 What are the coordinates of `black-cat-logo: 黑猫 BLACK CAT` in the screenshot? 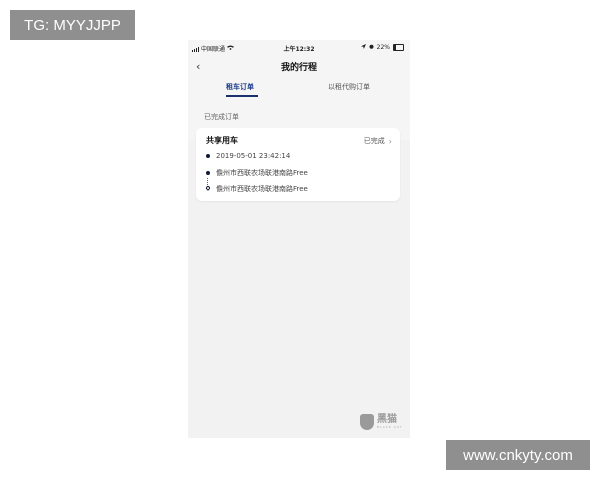 It's located at (381, 422).